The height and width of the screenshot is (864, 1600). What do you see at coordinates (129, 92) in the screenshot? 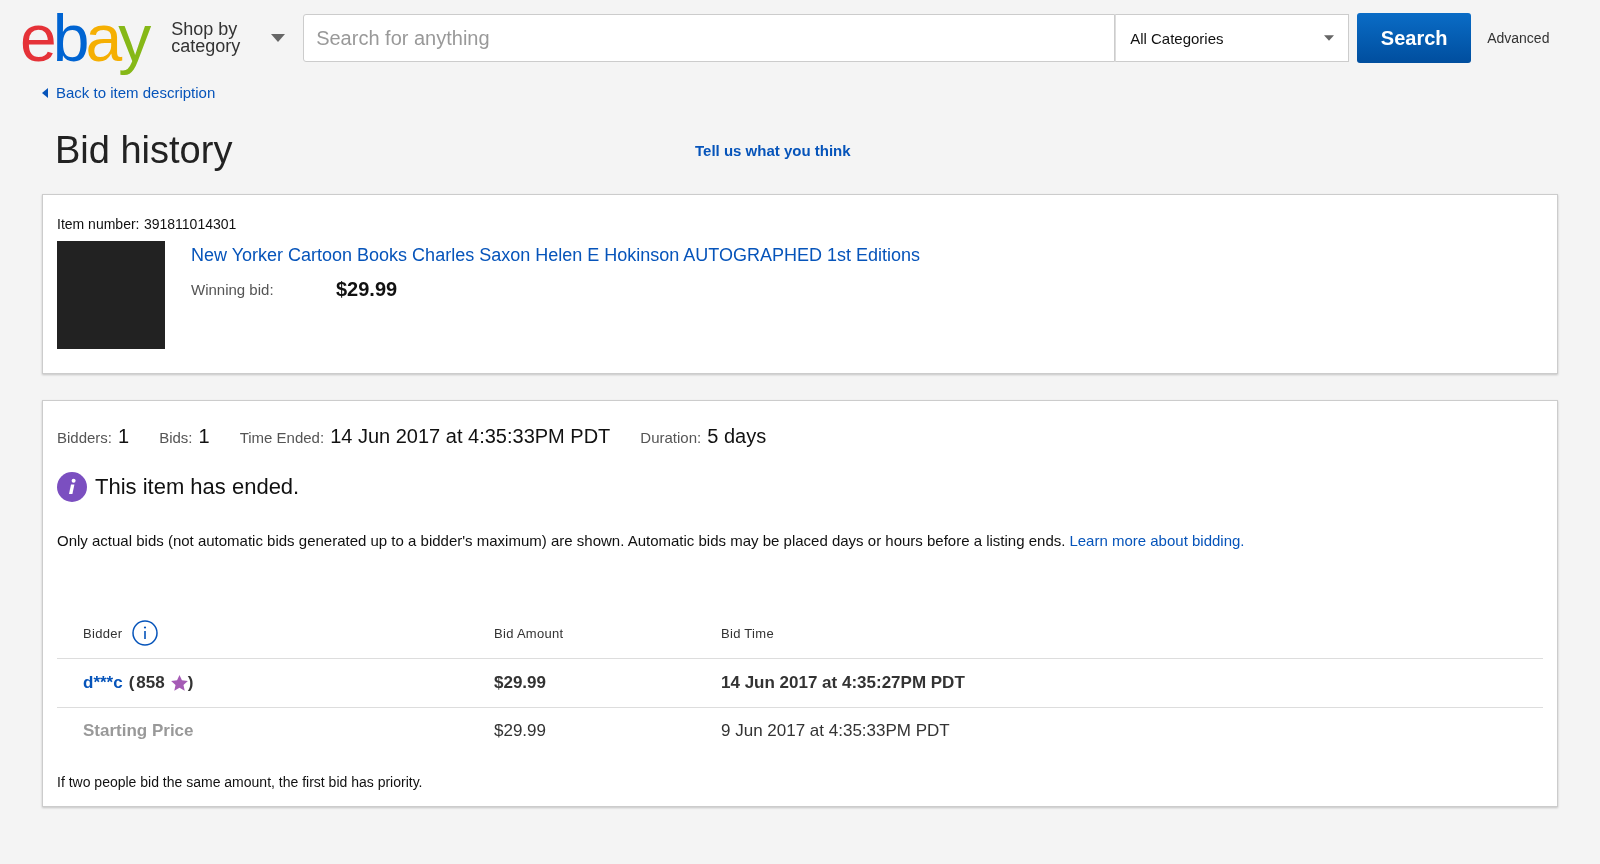
I see `back-link: Back to item description` at bounding box center [129, 92].